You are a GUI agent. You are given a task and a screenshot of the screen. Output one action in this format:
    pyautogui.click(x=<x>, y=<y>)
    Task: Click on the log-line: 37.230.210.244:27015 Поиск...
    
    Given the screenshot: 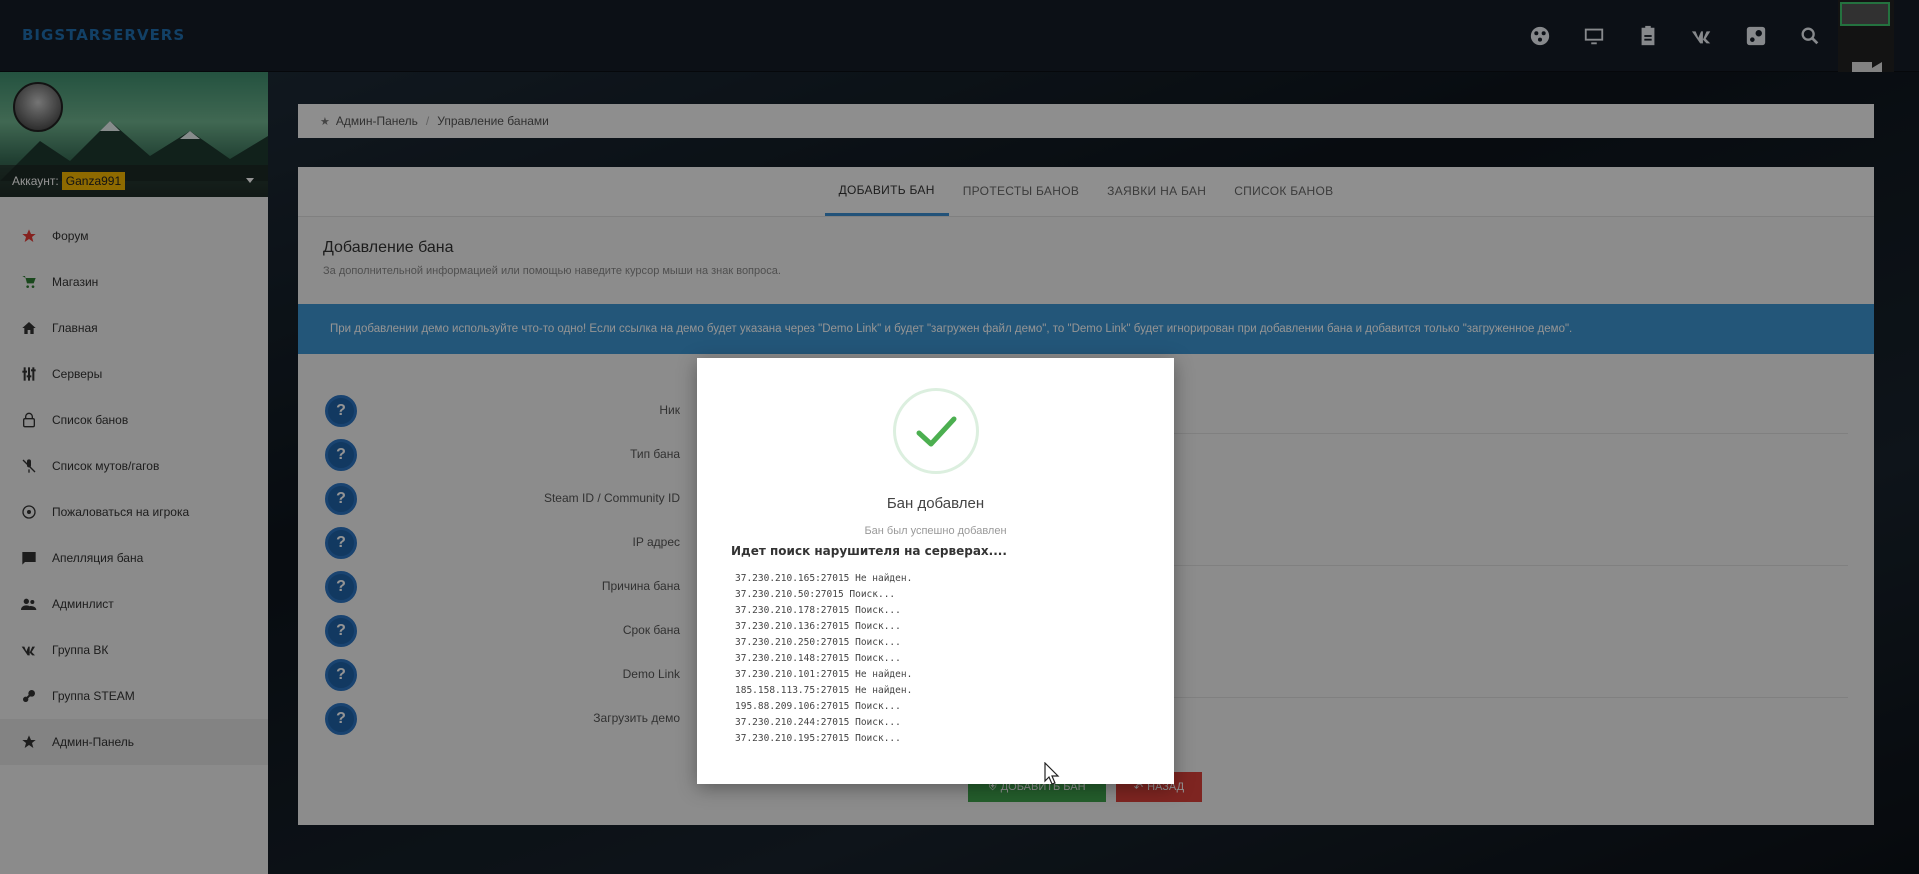 What is the action you would take?
    pyautogui.click(x=818, y=722)
    